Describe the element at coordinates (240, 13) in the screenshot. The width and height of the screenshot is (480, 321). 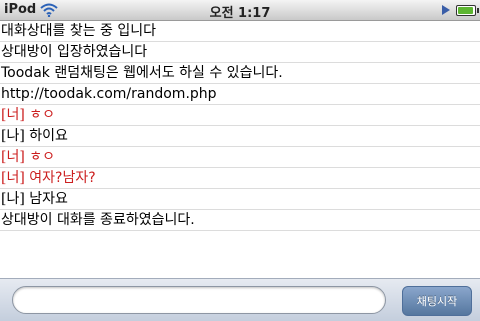
I see `clock: 오전 1:17` at that location.